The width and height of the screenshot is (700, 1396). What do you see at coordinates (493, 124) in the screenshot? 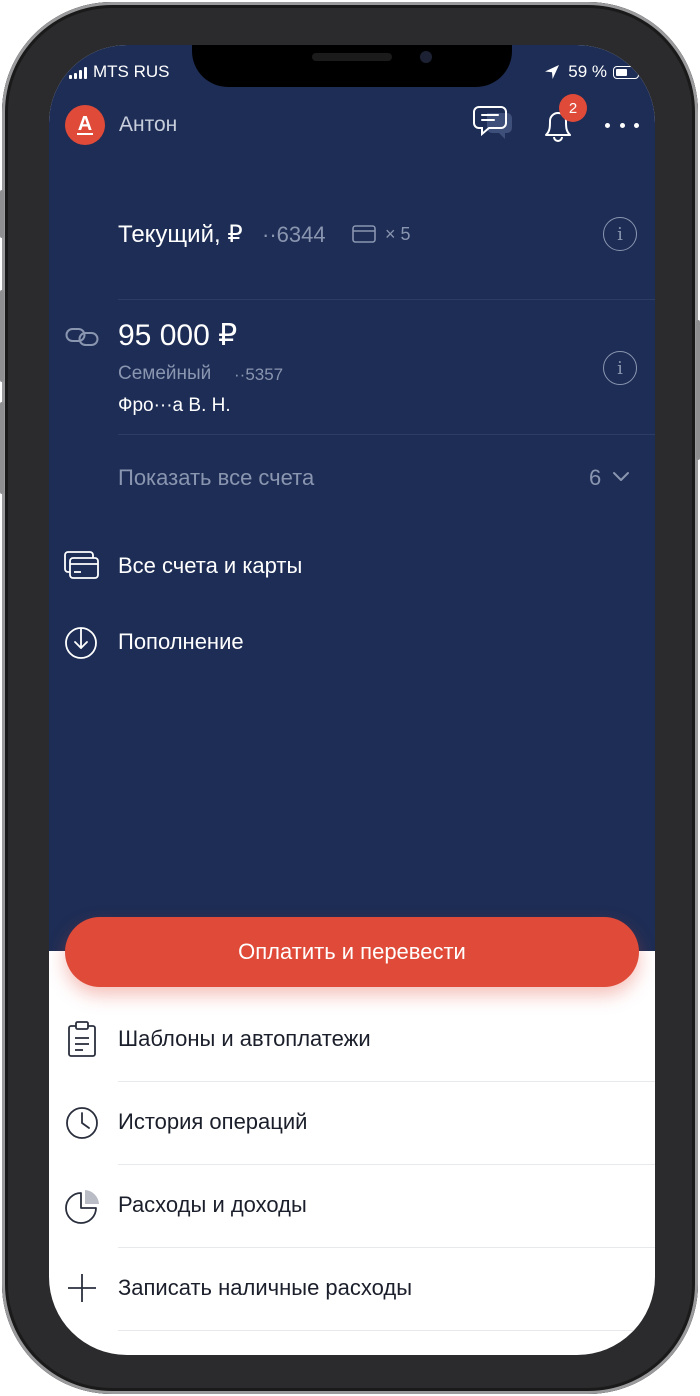
I see `chat-icon` at bounding box center [493, 124].